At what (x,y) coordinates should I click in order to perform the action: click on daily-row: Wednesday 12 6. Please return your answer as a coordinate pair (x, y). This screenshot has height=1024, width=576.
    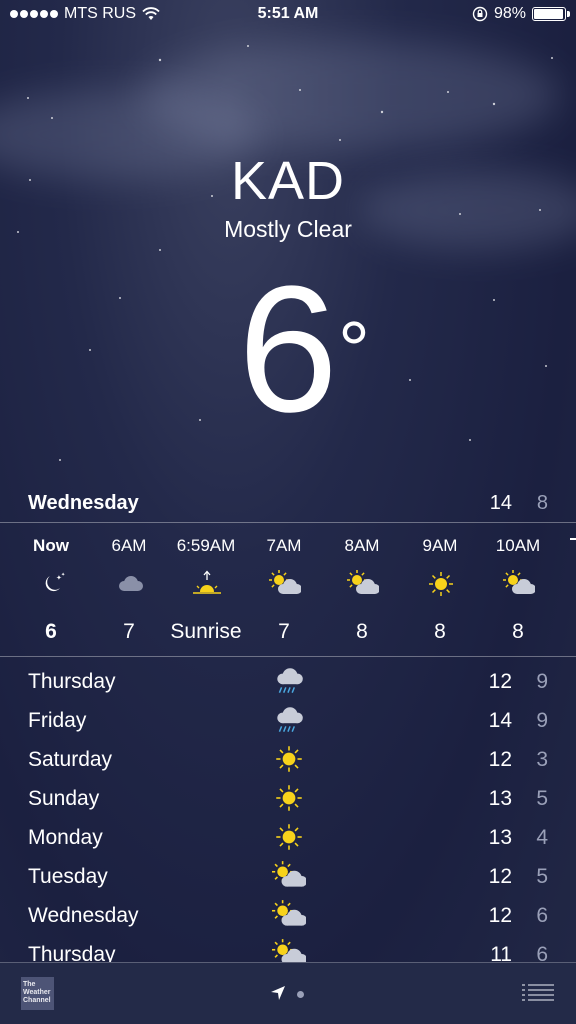
    Looking at the image, I should click on (288, 915).